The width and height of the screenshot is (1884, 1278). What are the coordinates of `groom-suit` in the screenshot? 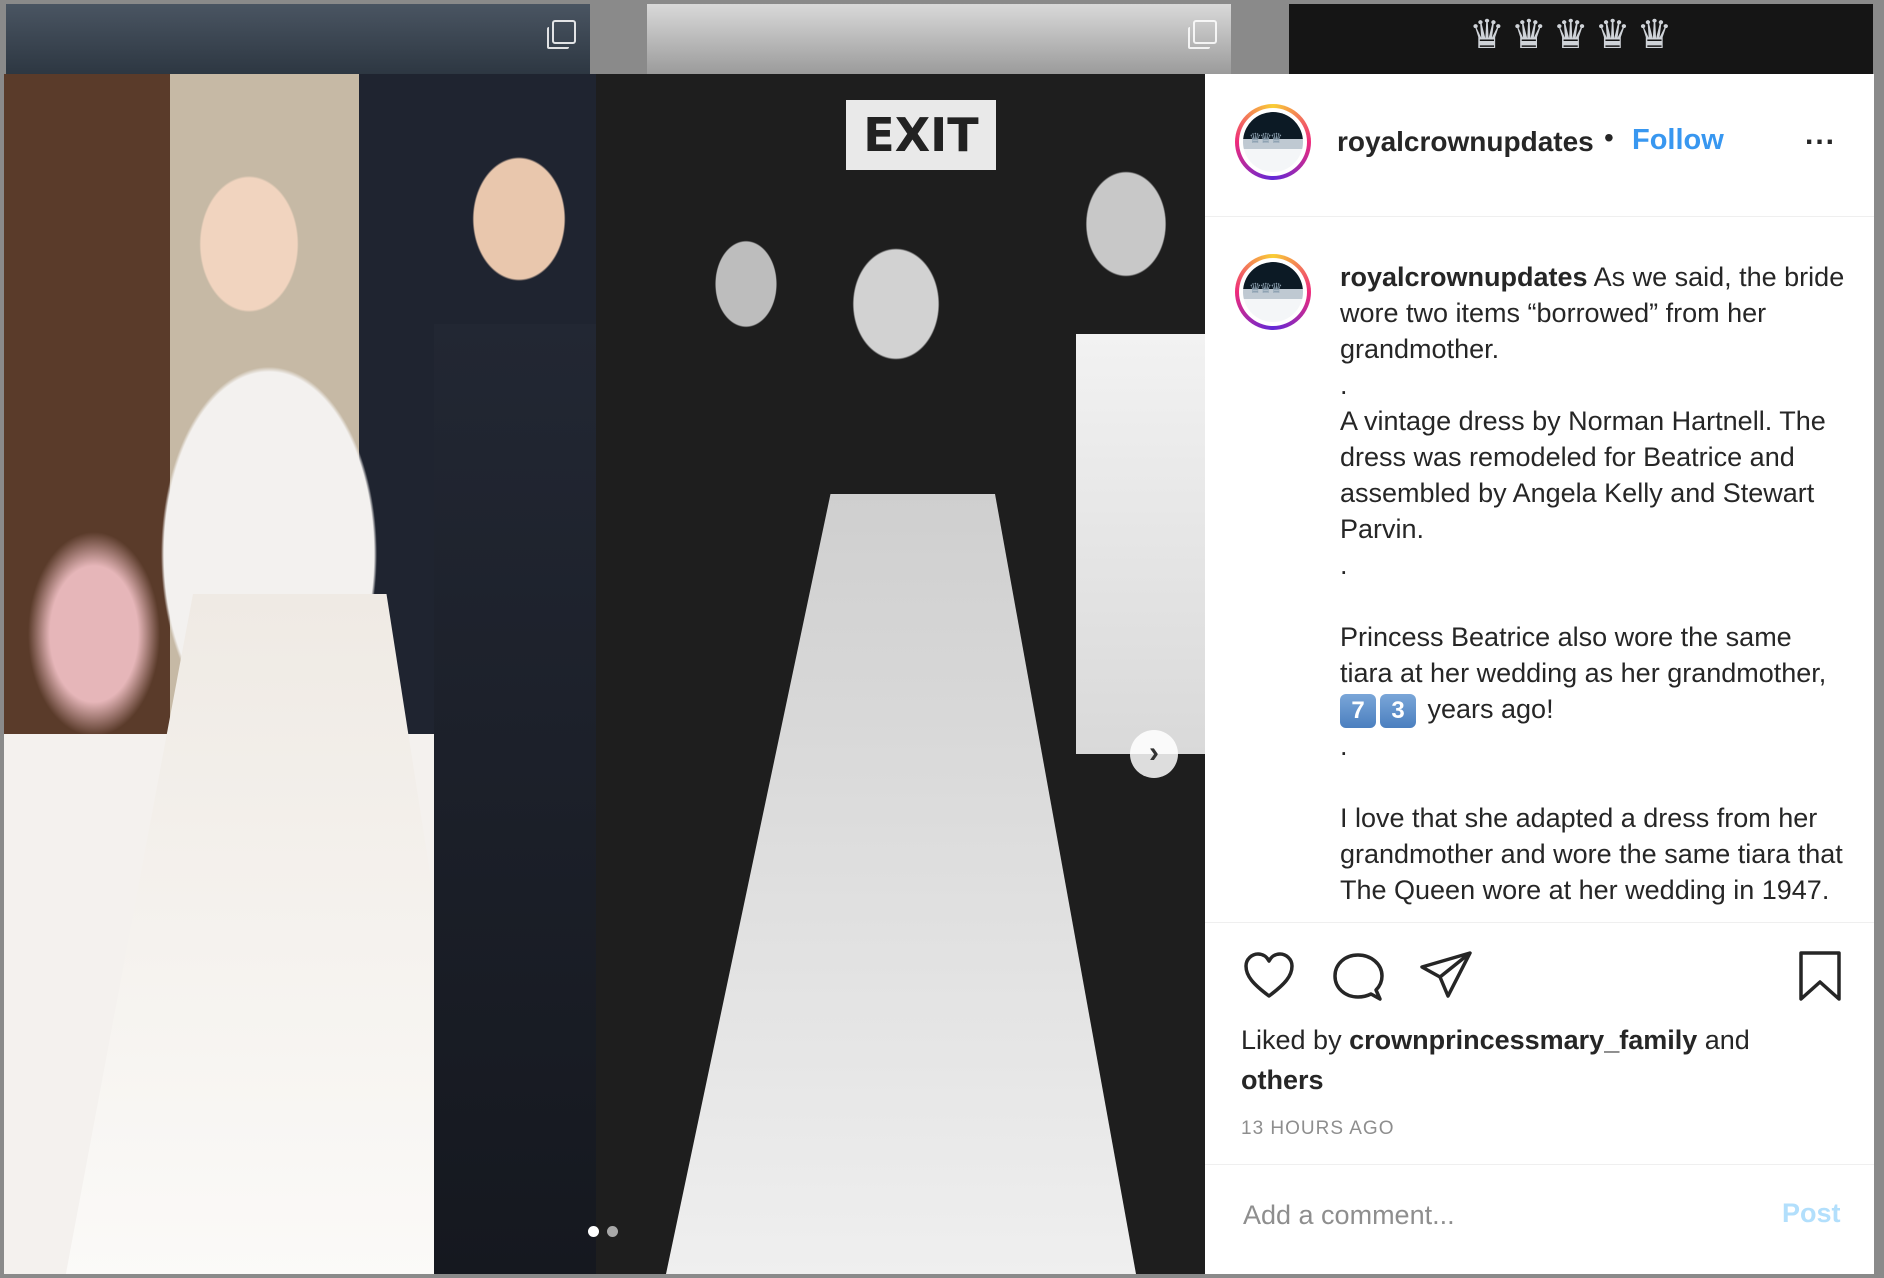 It's located at (516, 799).